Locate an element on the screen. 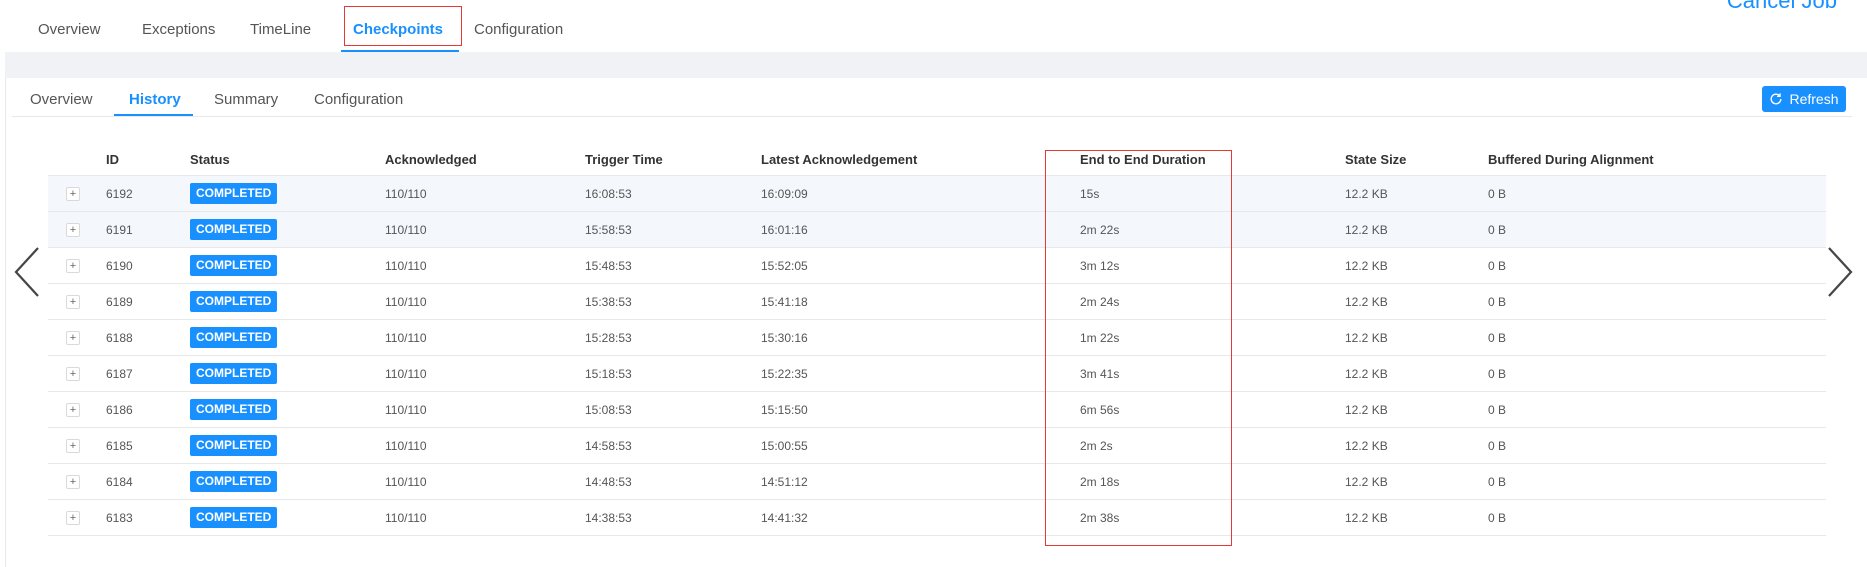 This screenshot has width=1867, height=567. cell-end-to-end-duration: 1m 22s is located at coordinates (1100, 338).